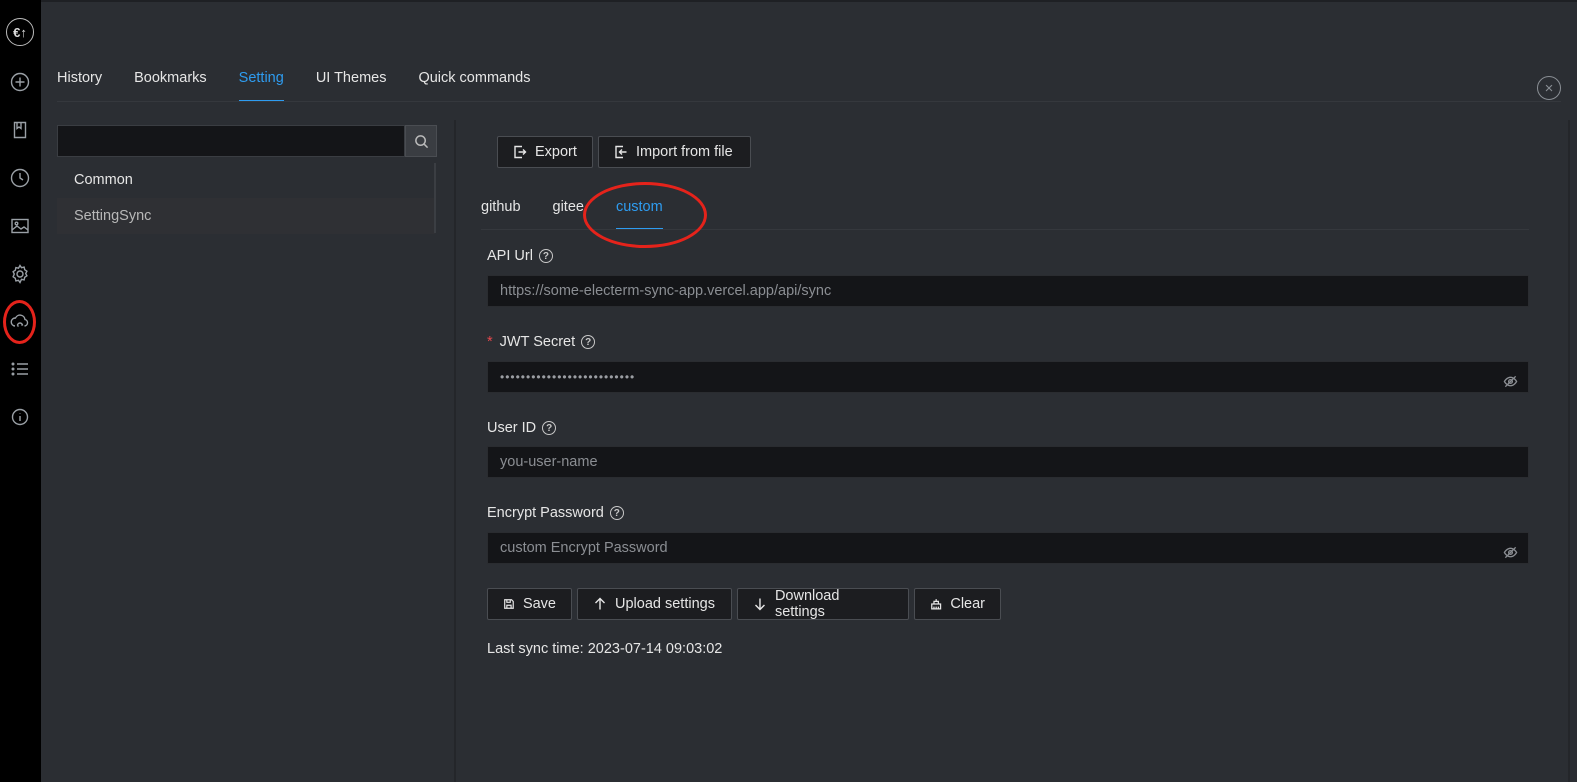 This screenshot has height=782, width=1577. What do you see at coordinates (351, 82) in the screenshot?
I see `tab-ui-themes: UI Themes` at bounding box center [351, 82].